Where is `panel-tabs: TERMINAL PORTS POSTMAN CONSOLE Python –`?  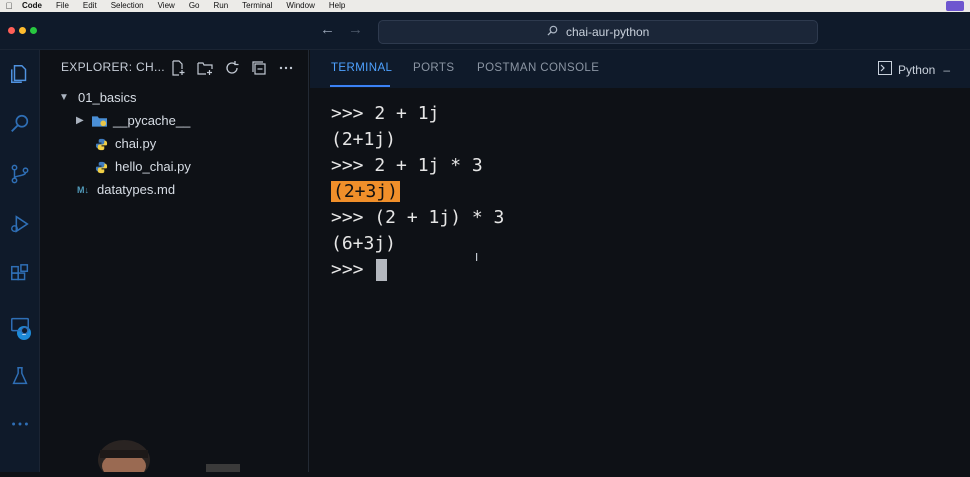 panel-tabs: TERMINAL PORTS POSTMAN CONSOLE Python – is located at coordinates (640, 69).